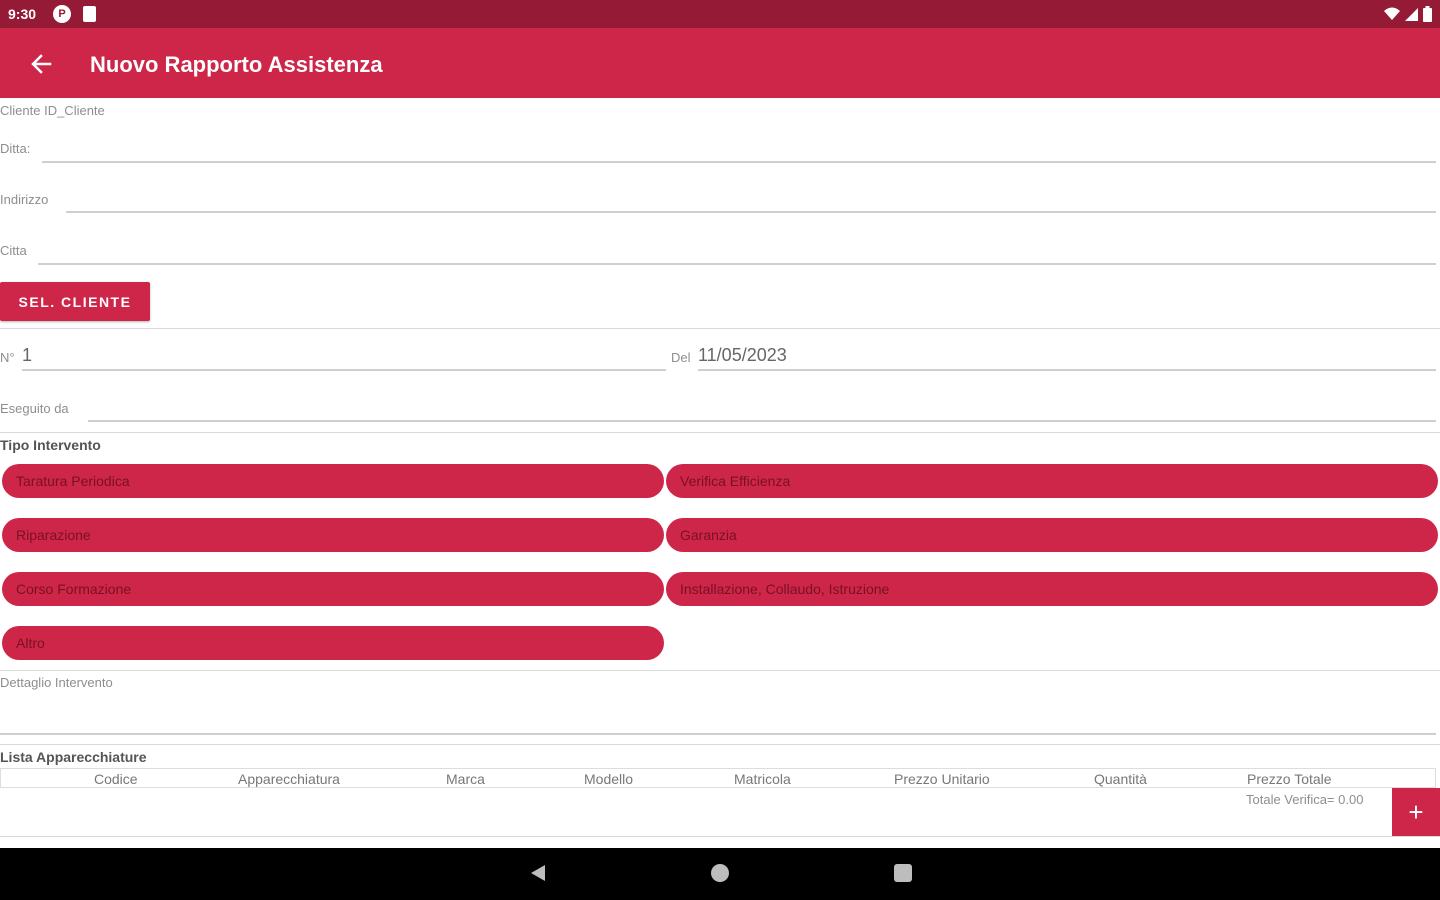 This screenshot has width=1440, height=900. Describe the element at coordinates (236, 64) in the screenshot. I see `page-title: Nuovo Rapporto Assistenza` at that location.